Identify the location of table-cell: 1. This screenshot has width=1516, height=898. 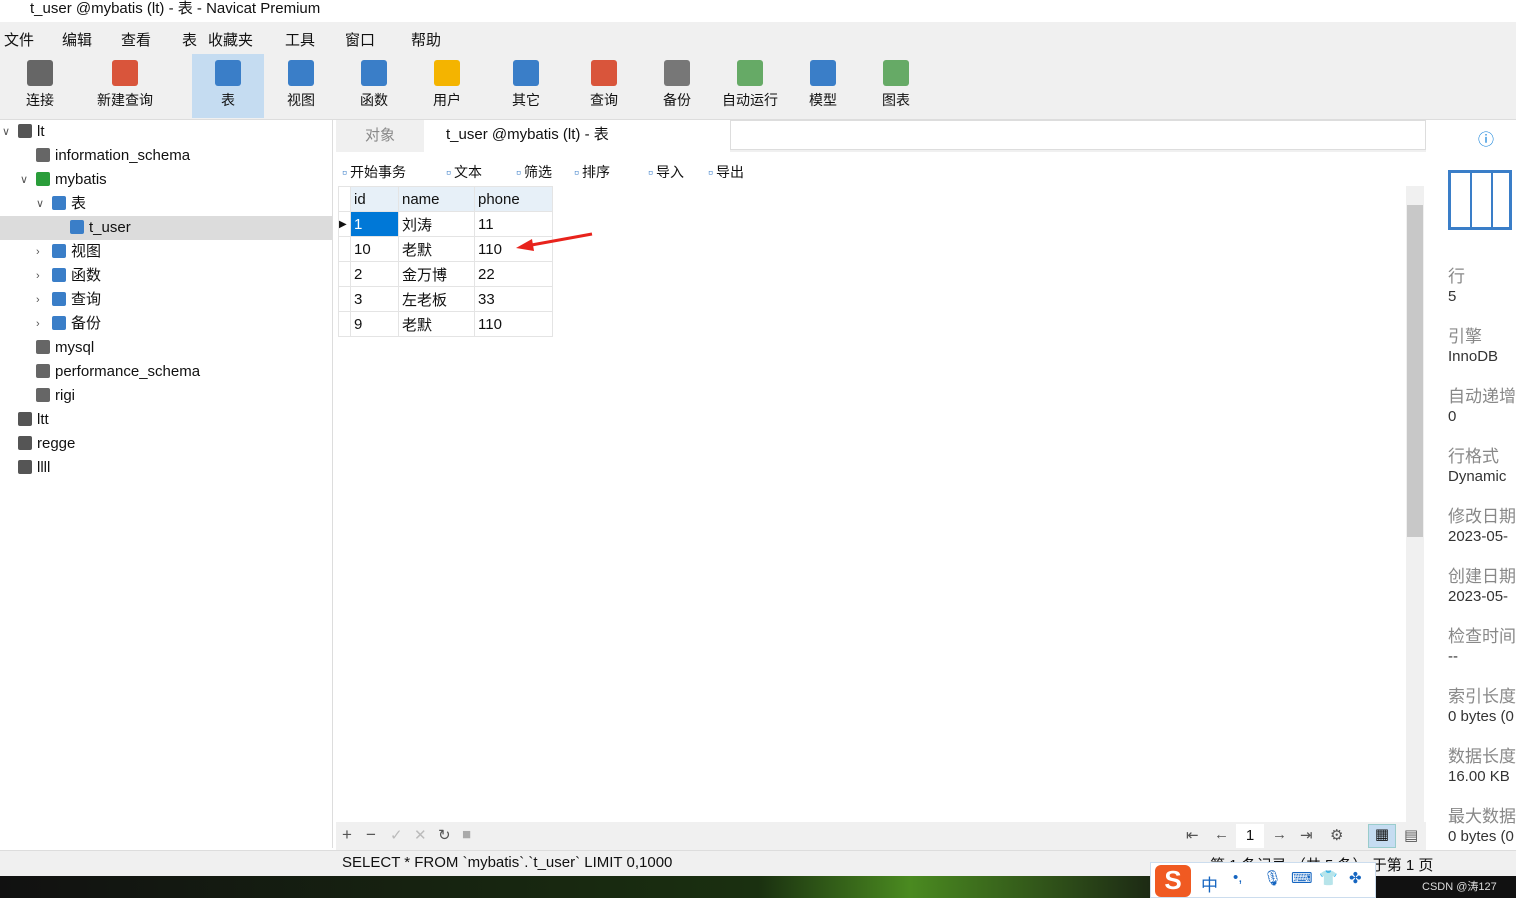
(374, 224).